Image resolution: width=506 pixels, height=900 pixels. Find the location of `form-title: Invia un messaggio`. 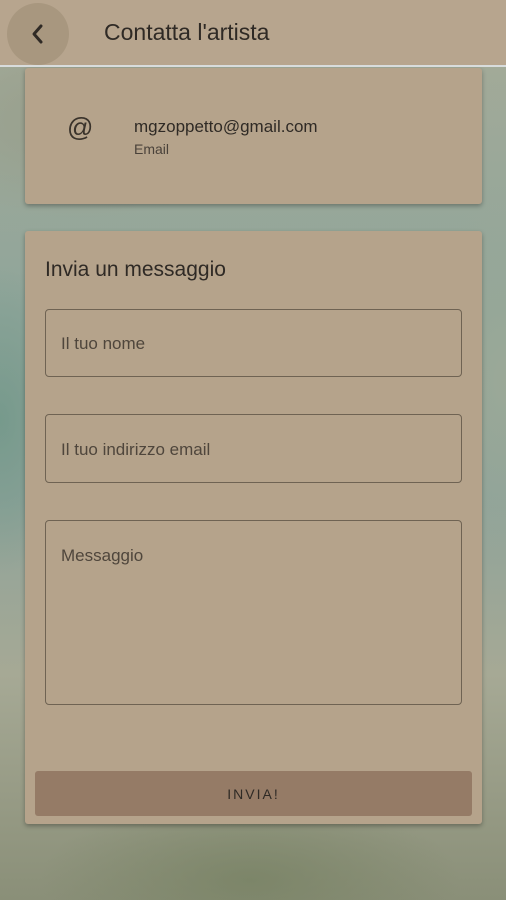

form-title: Invia un messaggio is located at coordinates (135, 269).